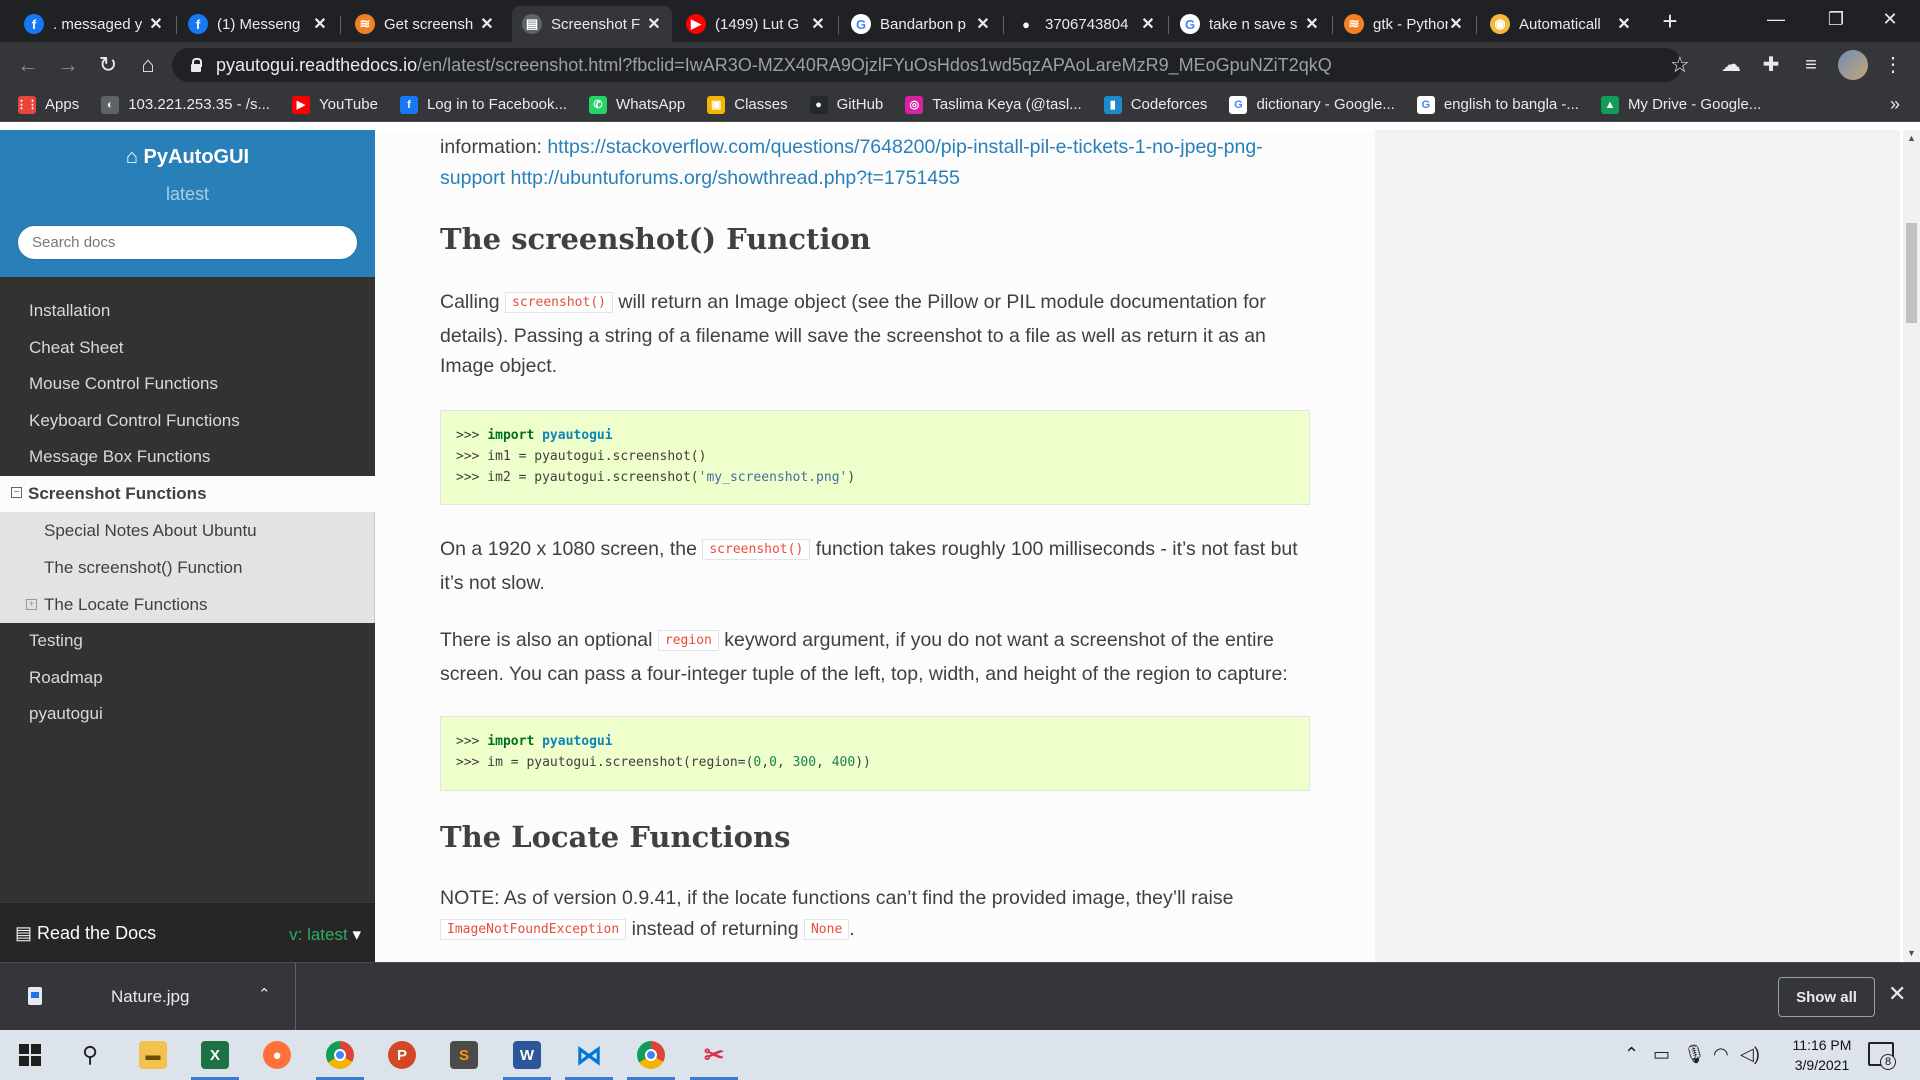  What do you see at coordinates (196, 65) in the screenshot?
I see `lock-icon` at bounding box center [196, 65].